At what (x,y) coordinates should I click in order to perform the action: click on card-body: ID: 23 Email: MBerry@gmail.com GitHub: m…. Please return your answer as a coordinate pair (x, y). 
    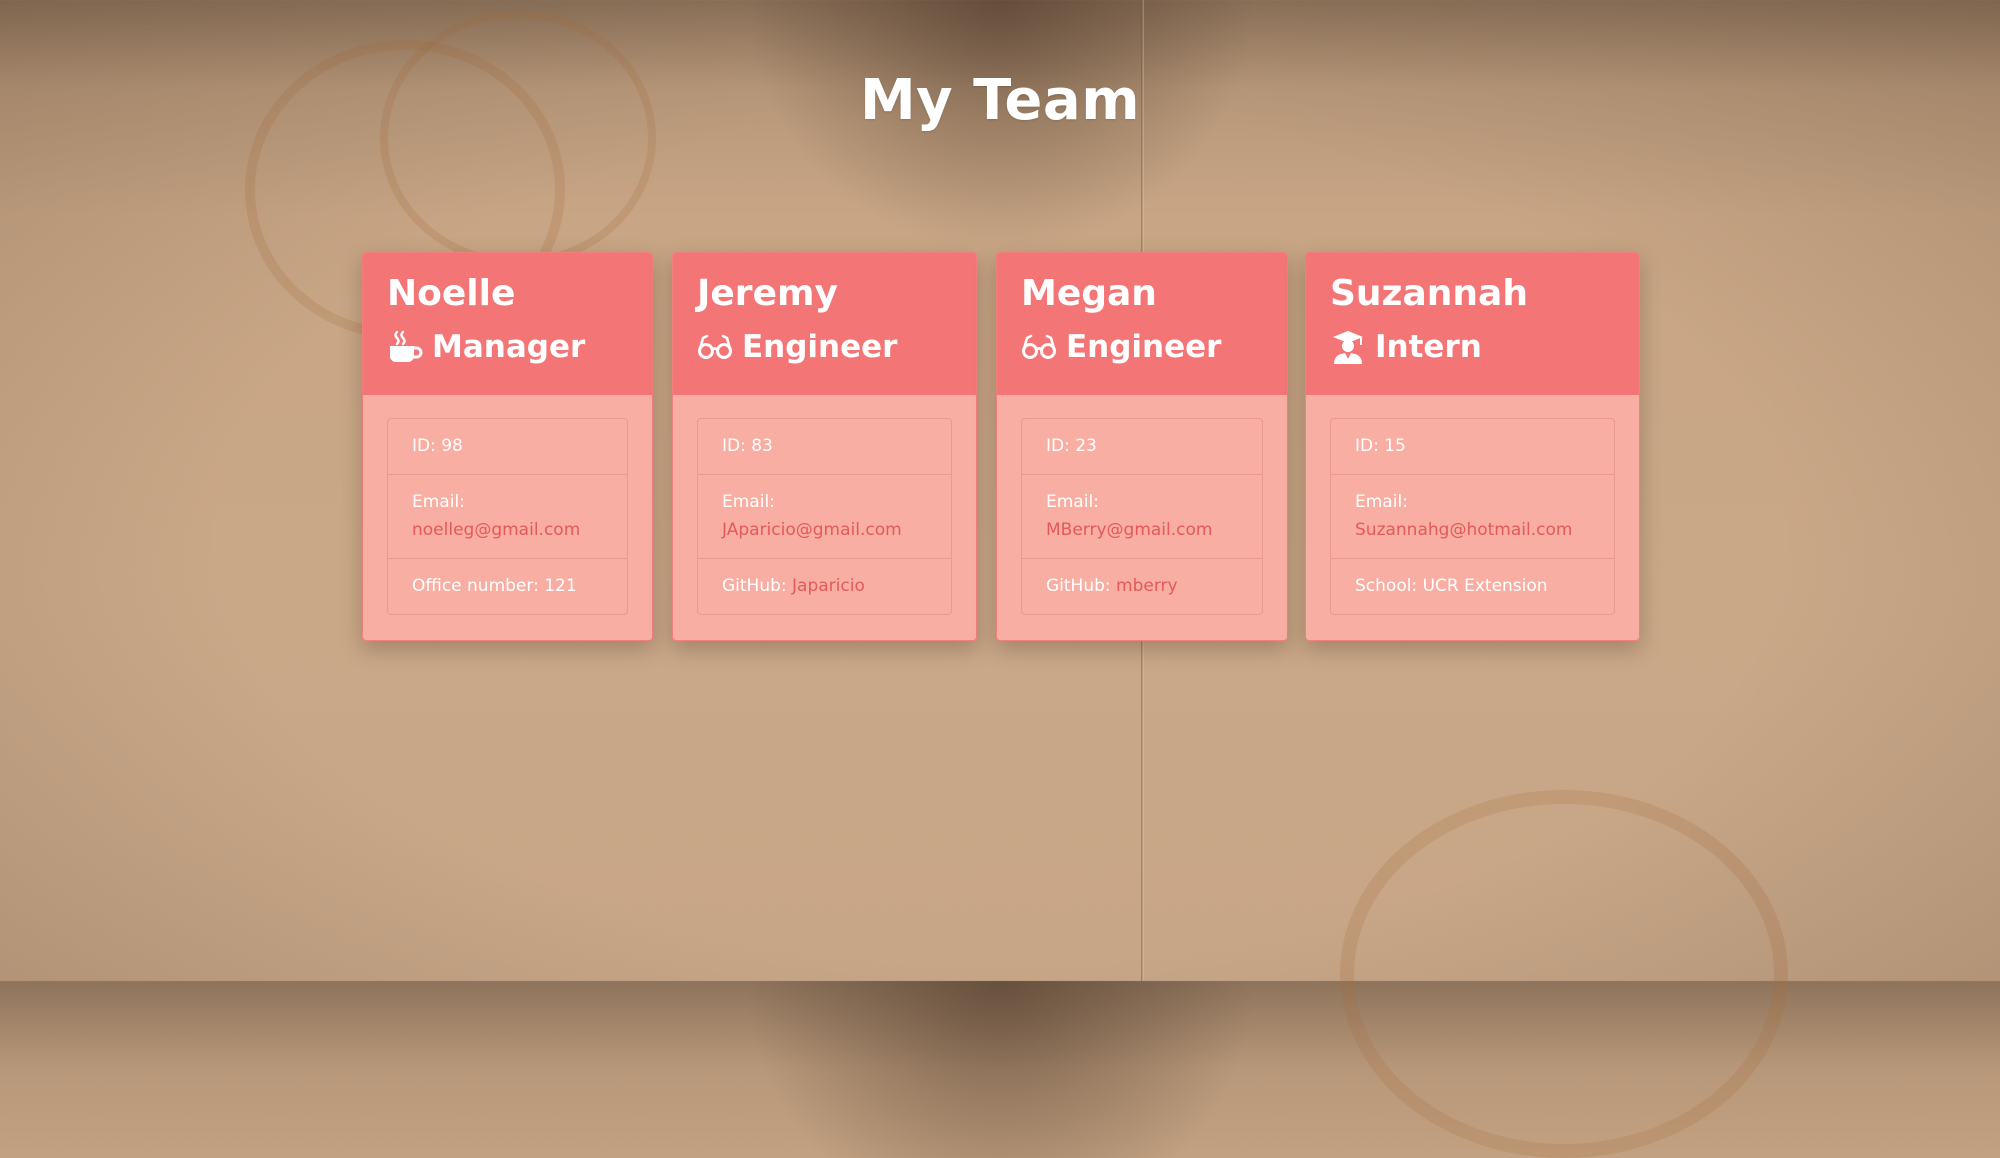
    Looking at the image, I should click on (1142, 505).